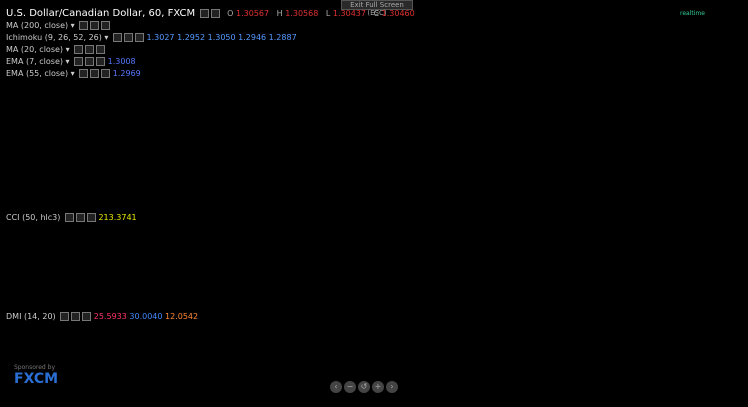  Describe the element at coordinates (73, 73) in the screenshot. I see `indicator-ema55: EMA (55, close) ▾ 1.2969` at that location.